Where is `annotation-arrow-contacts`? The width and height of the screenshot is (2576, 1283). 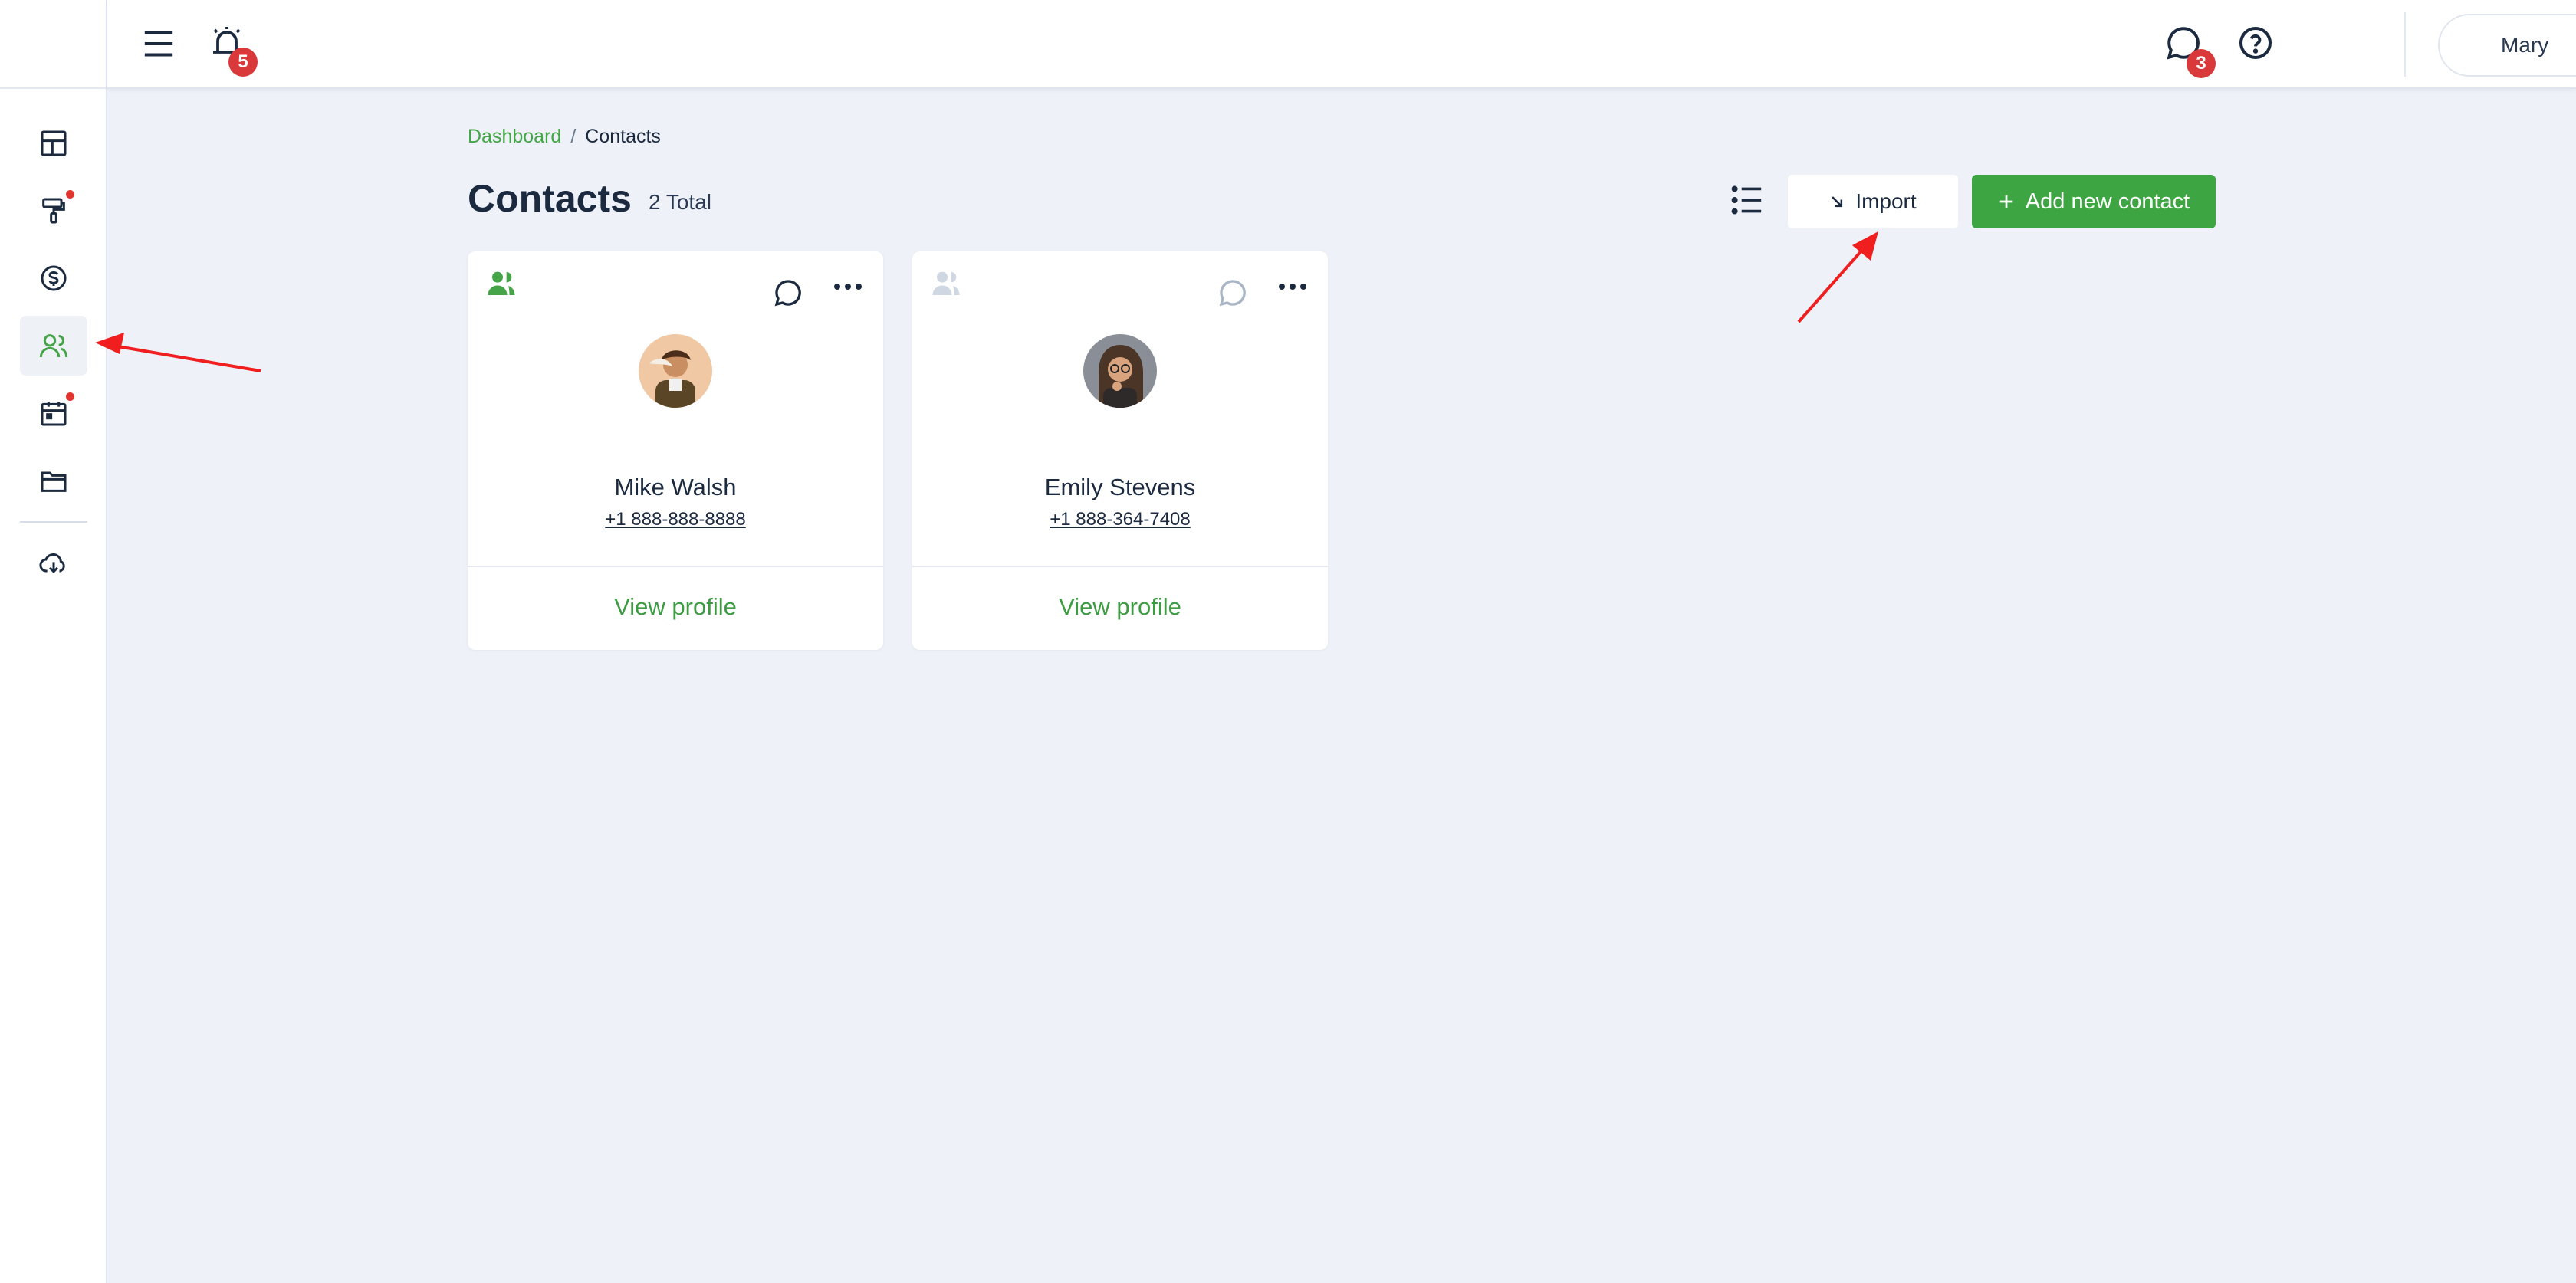
annotation-arrow-contacts is located at coordinates (178, 352).